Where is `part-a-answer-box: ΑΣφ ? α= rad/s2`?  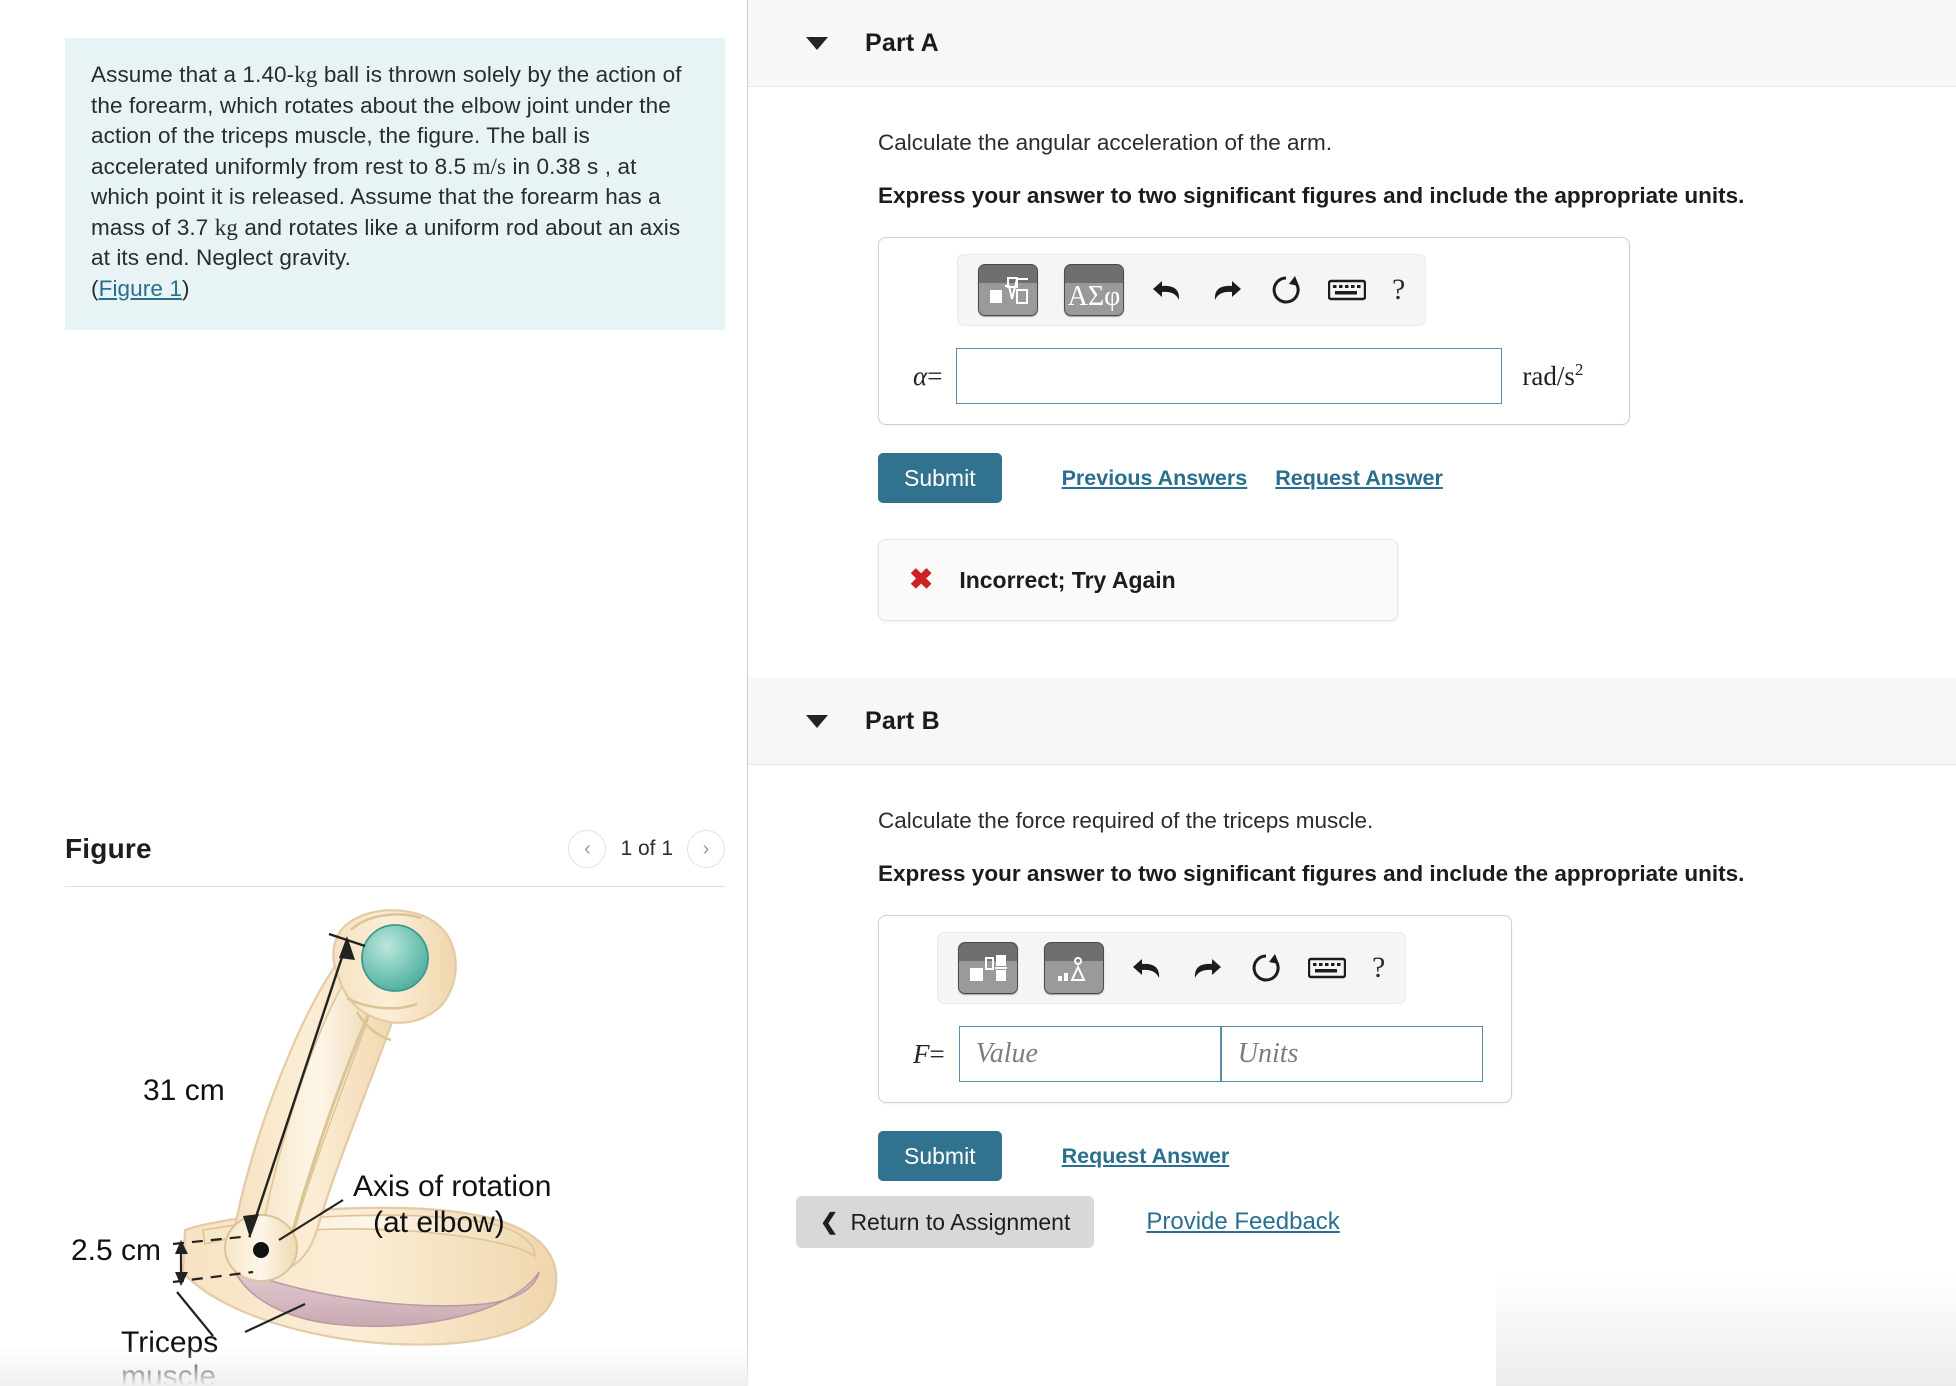
part-a-answer-box: ΑΣφ ? α= rad/s2 is located at coordinates (1254, 331).